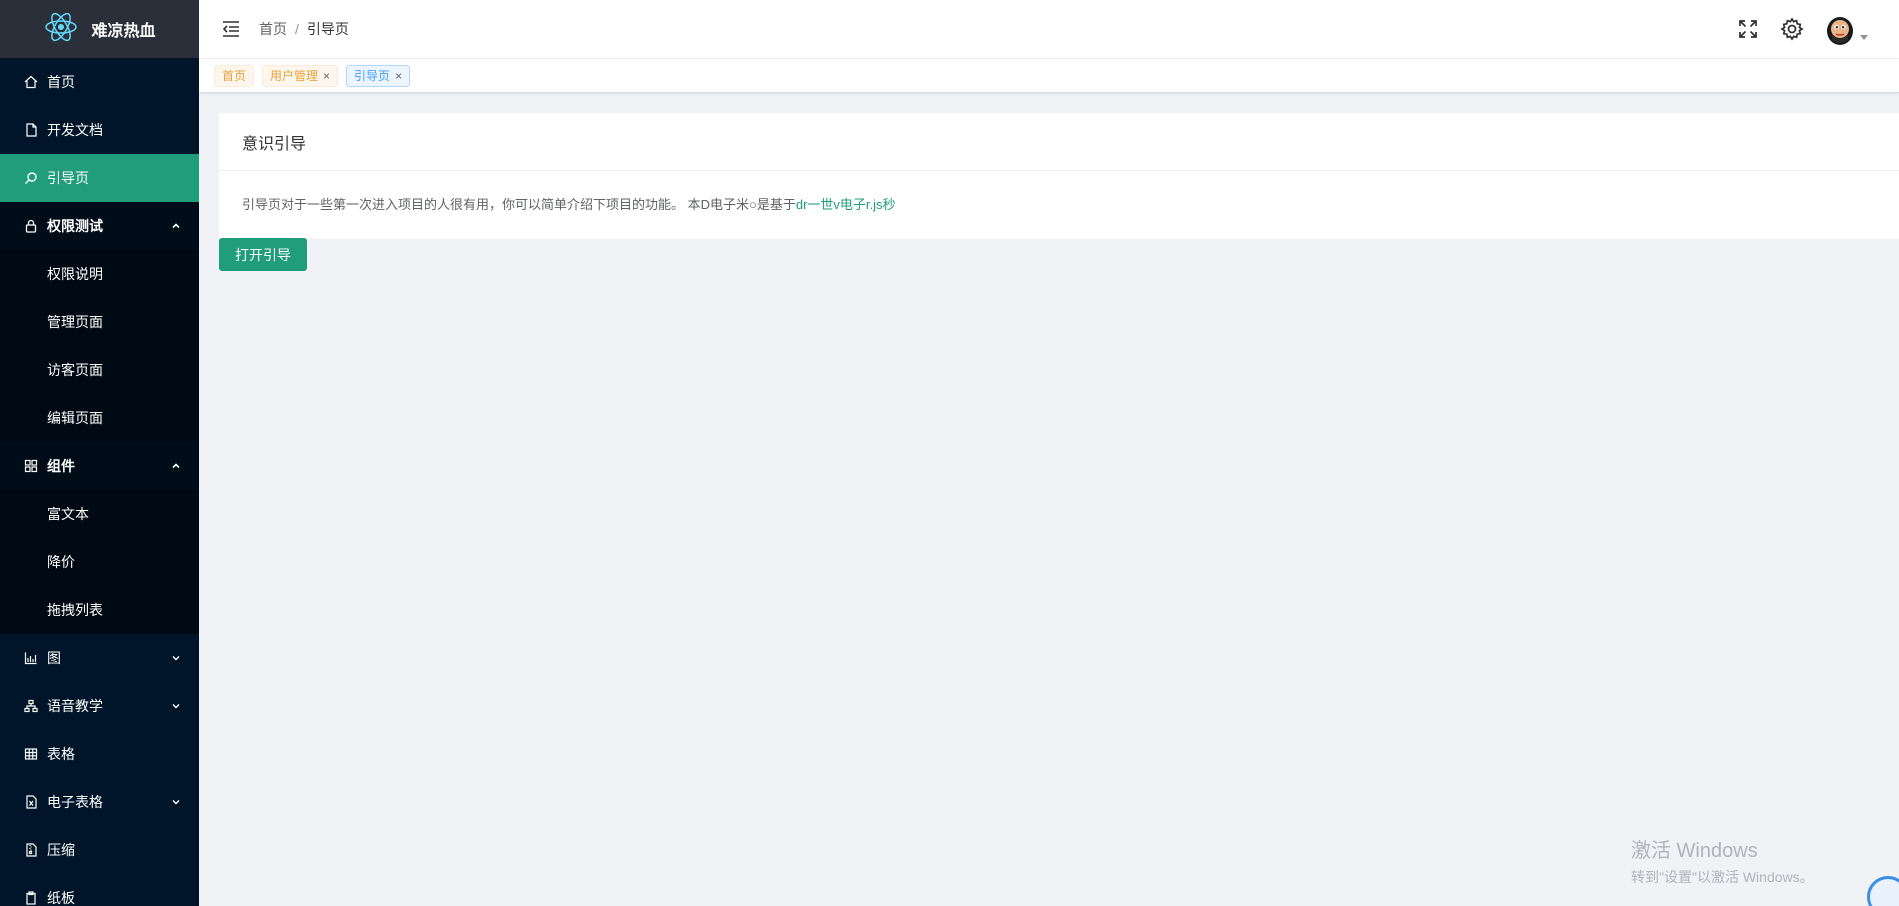  I want to click on document-icon, so click(31, 130).